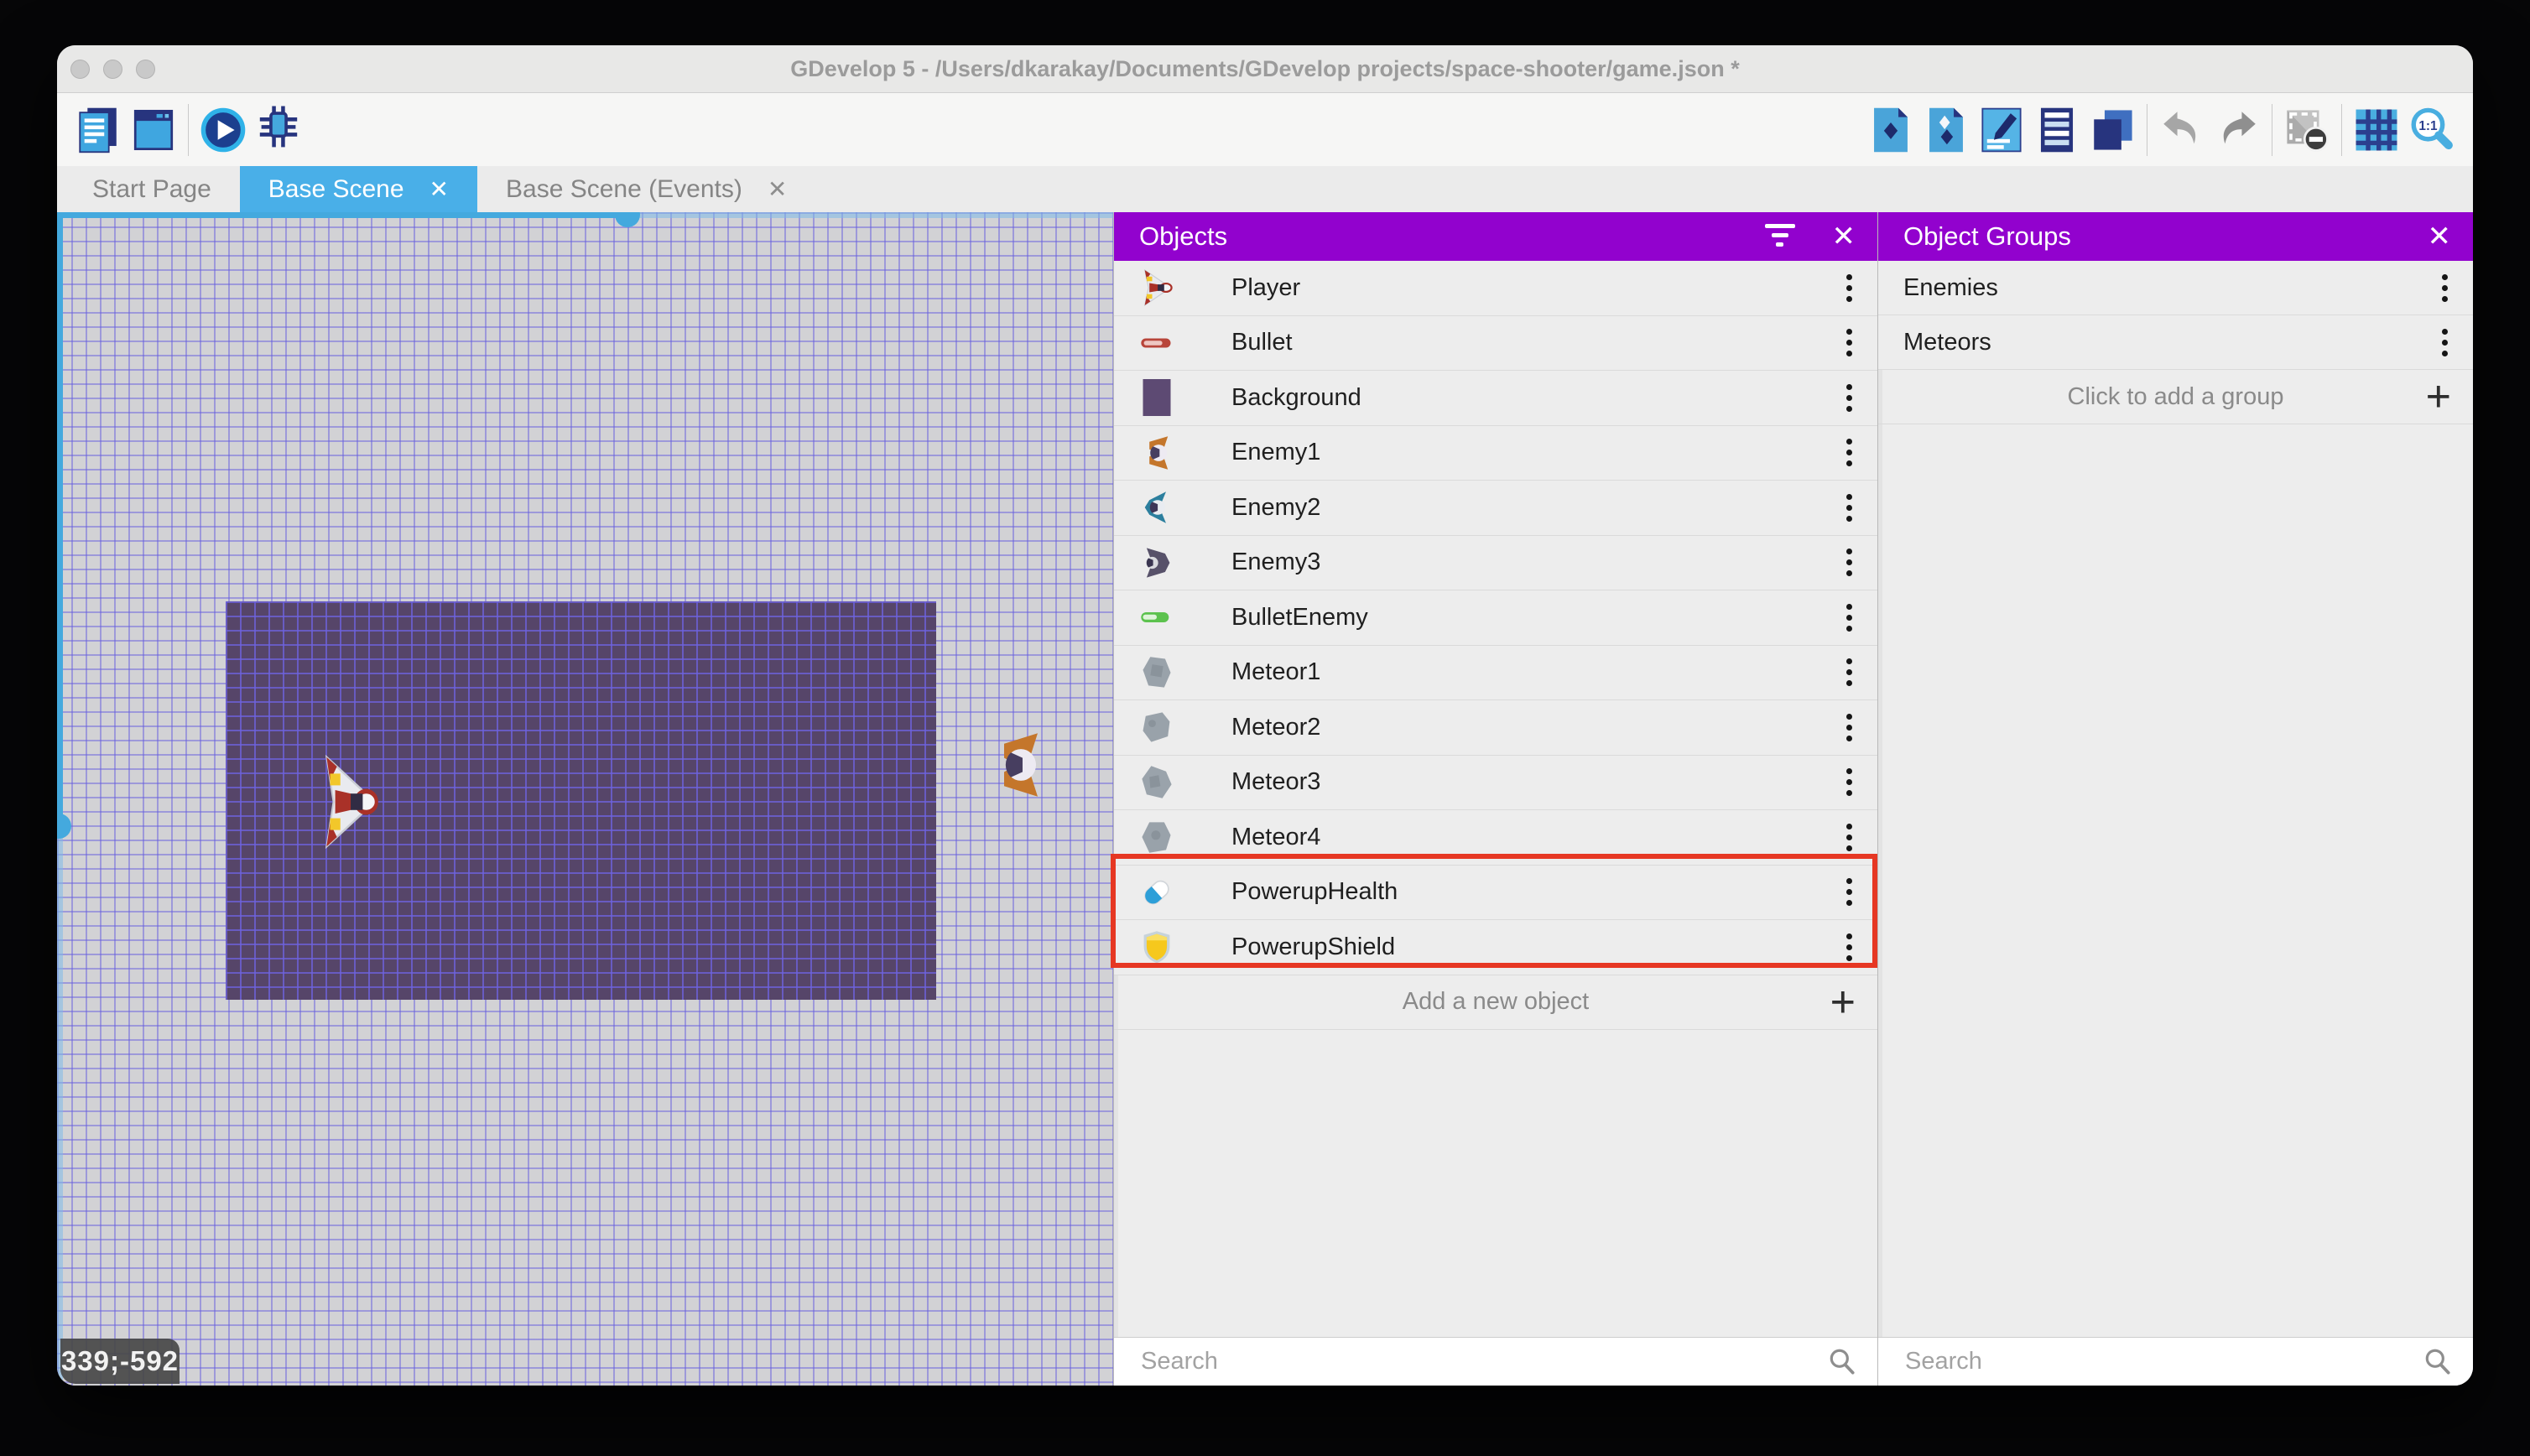  What do you see at coordinates (1021, 765) in the screenshot?
I see `enemy1-ship-icon` at bounding box center [1021, 765].